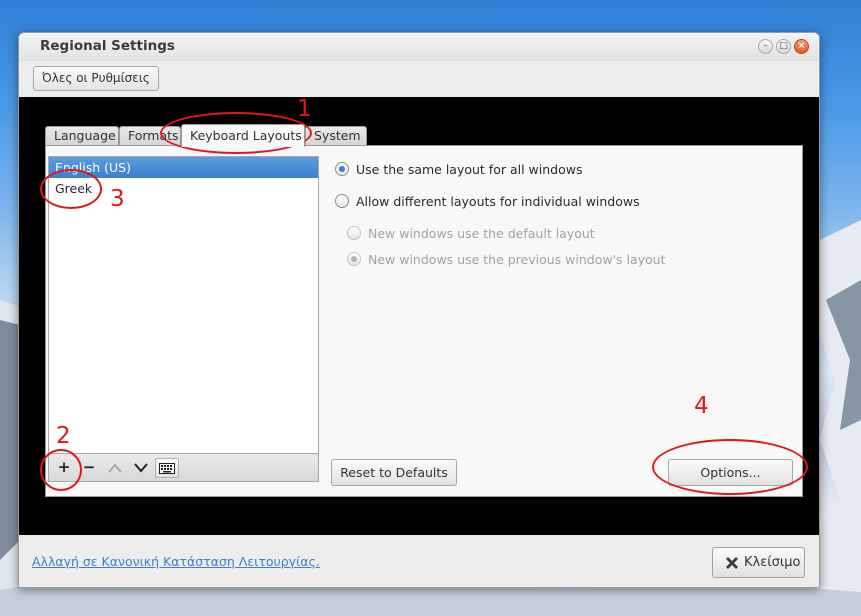 Image resolution: width=861 pixels, height=616 pixels. What do you see at coordinates (71, 189) in the screenshot?
I see `annotation-ring-greek` at bounding box center [71, 189].